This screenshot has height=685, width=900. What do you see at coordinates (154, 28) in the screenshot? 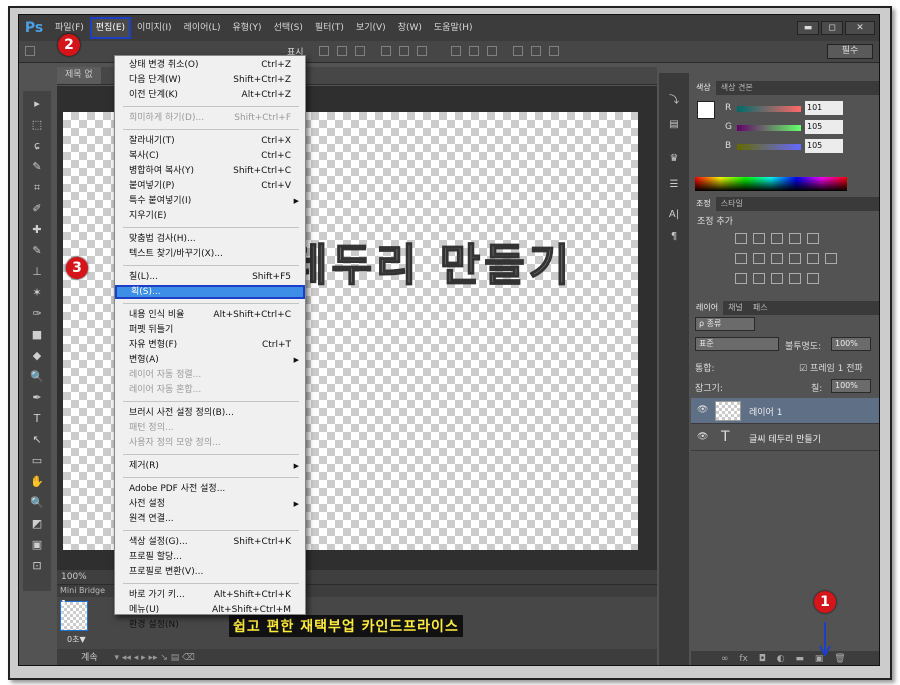
I see `menu-item-2: 이미지(I)` at bounding box center [154, 28].